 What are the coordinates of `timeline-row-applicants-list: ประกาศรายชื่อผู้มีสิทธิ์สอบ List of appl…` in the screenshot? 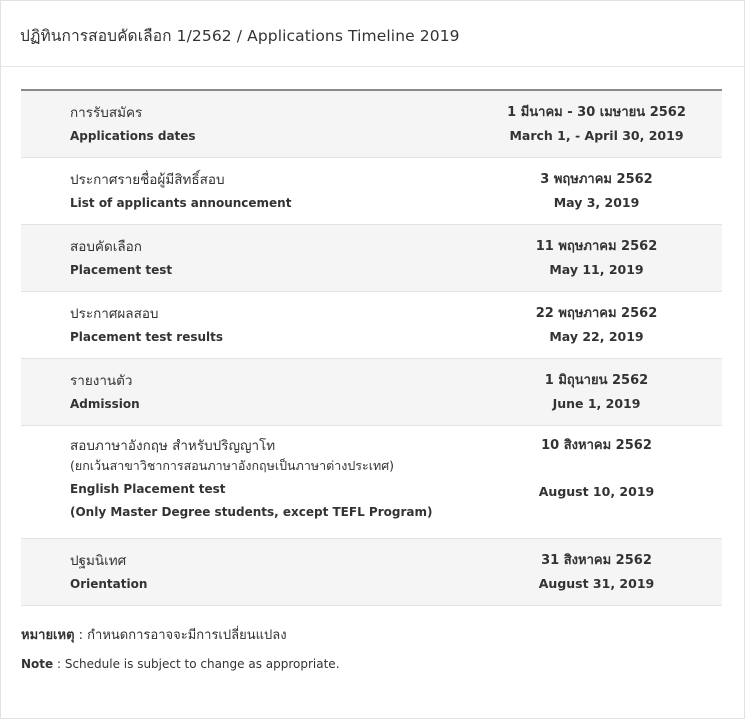 It's located at (371, 191).